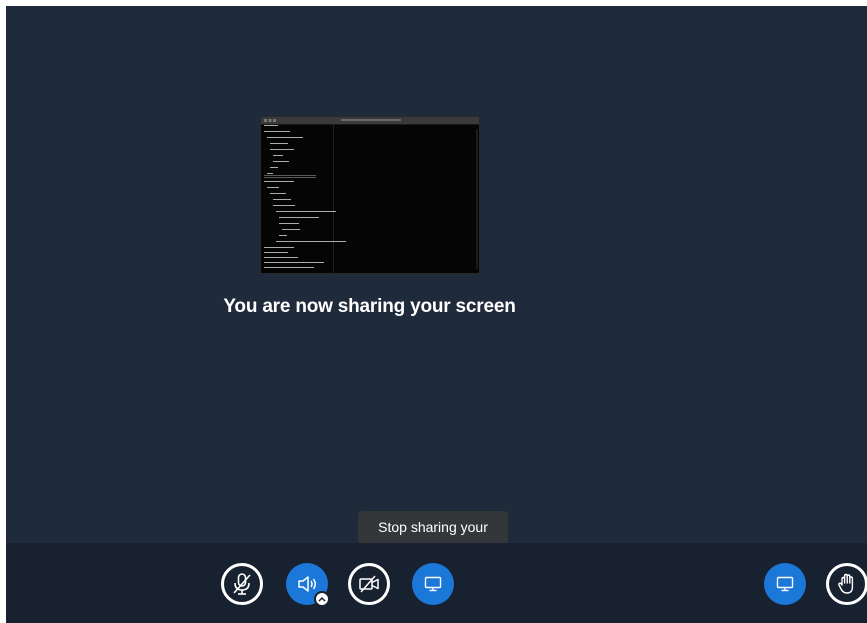 Image resolution: width=867 pixels, height=623 pixels. I want to click on stop-screenshare-button, so click(433, 584).